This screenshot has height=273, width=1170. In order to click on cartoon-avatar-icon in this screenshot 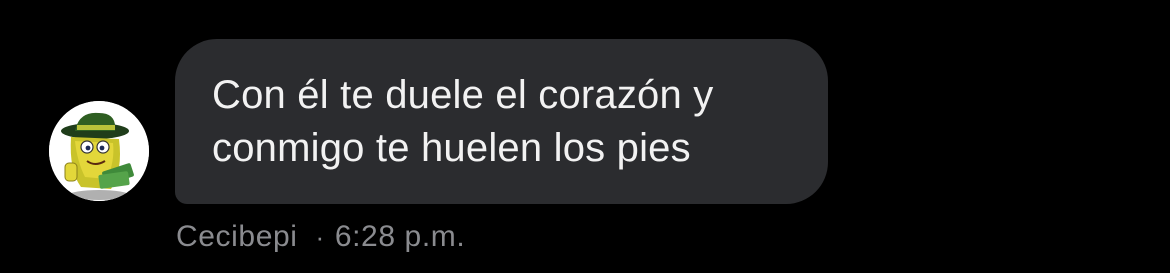, I will do `click(99, 151)`.